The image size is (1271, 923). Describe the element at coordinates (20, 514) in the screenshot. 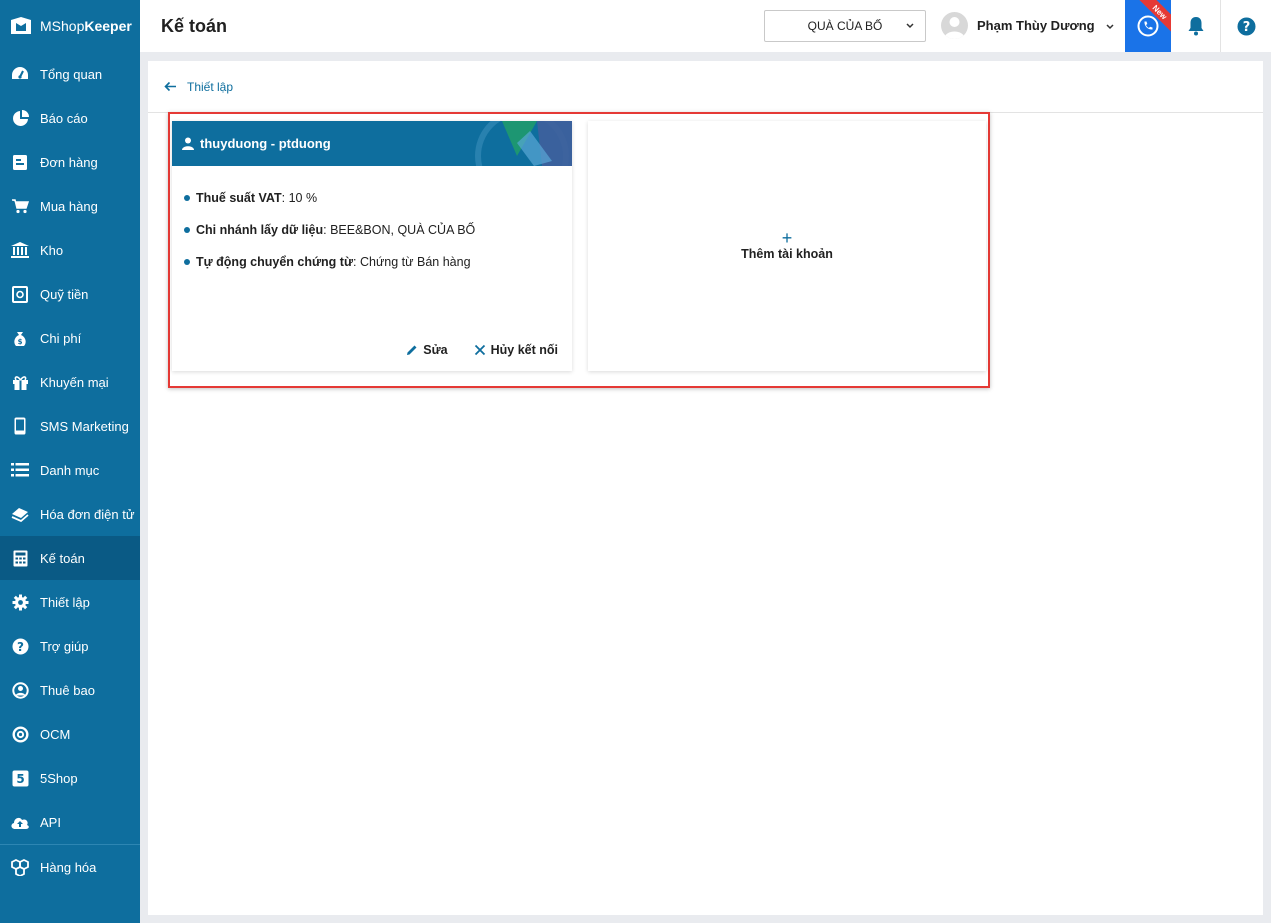

I see `invoice-icon` at that location.